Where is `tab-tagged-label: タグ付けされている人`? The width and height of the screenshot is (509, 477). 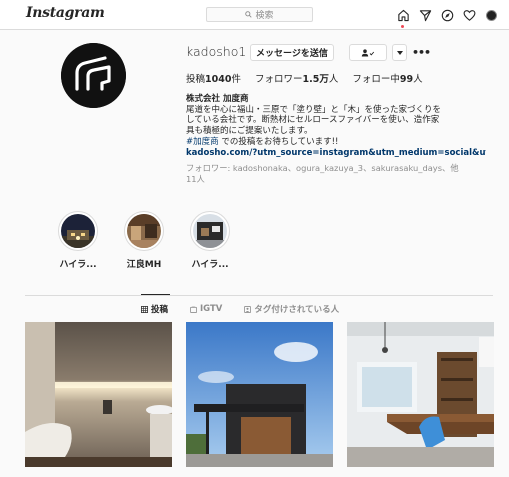 tab-tagged-label: タグ付けされている人 is located at coordinates (297, 310).